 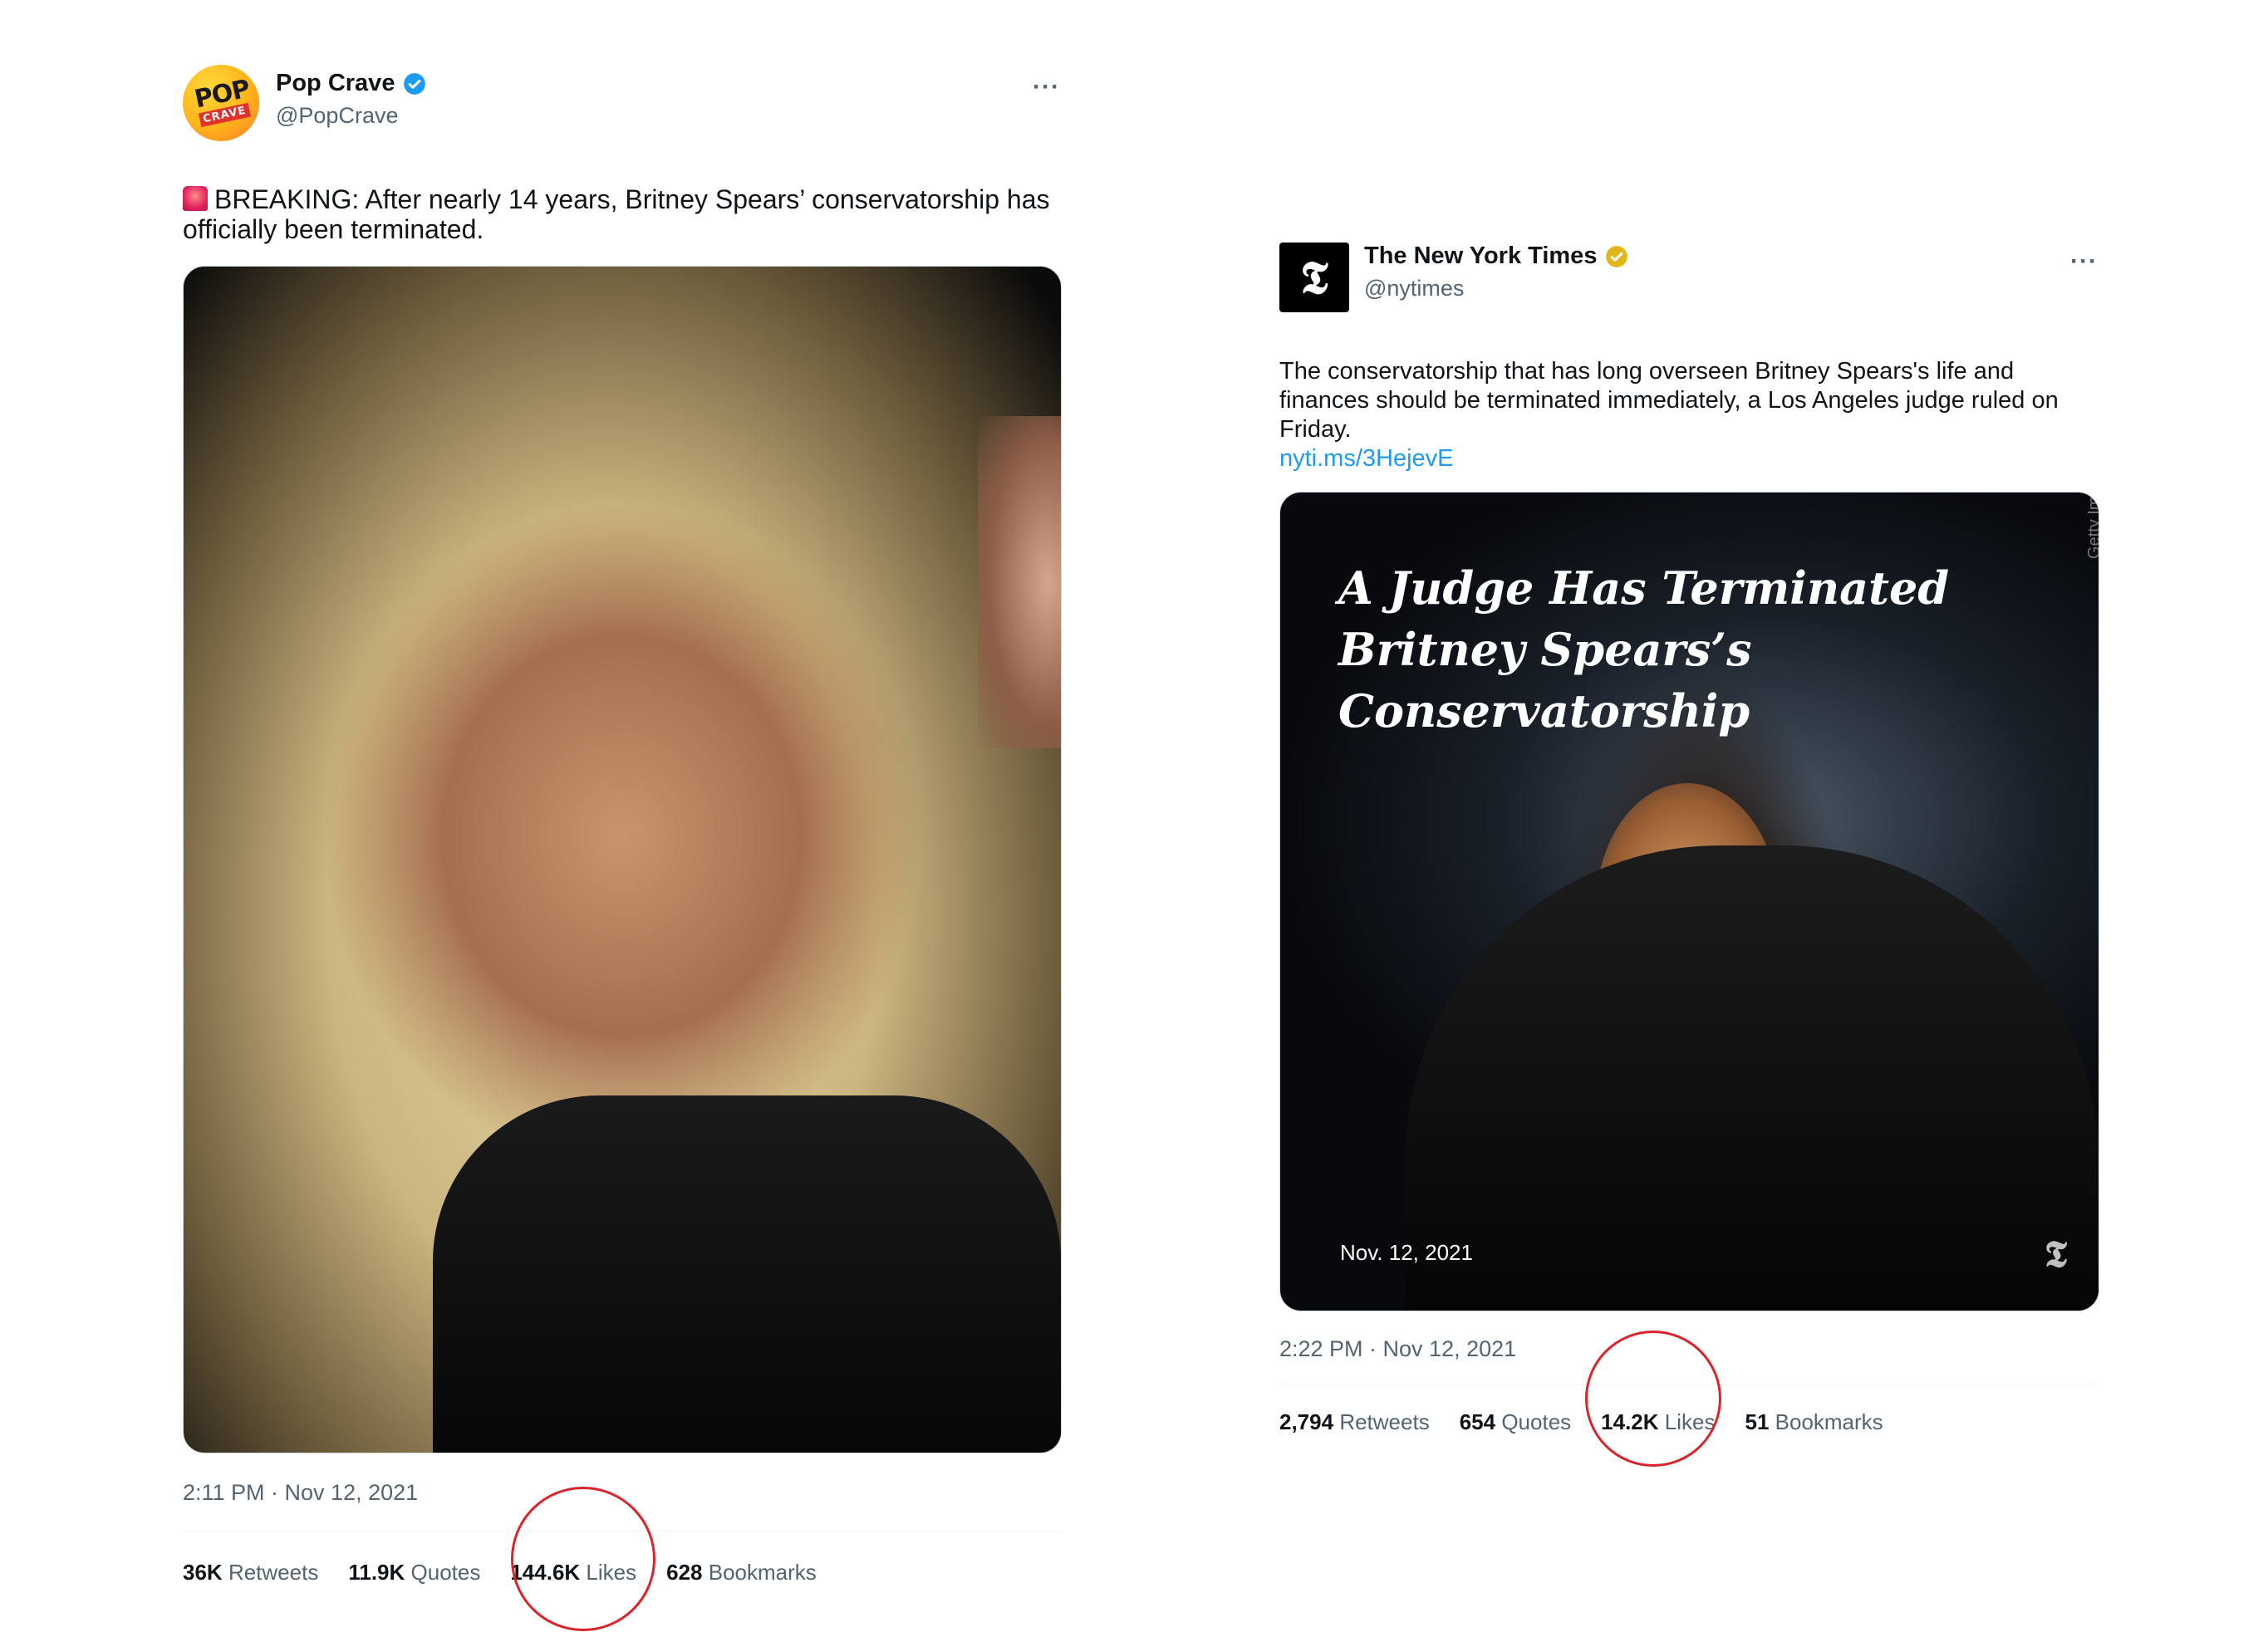 I want to click on stat-value: 36K, so click(x=203, y=1572).